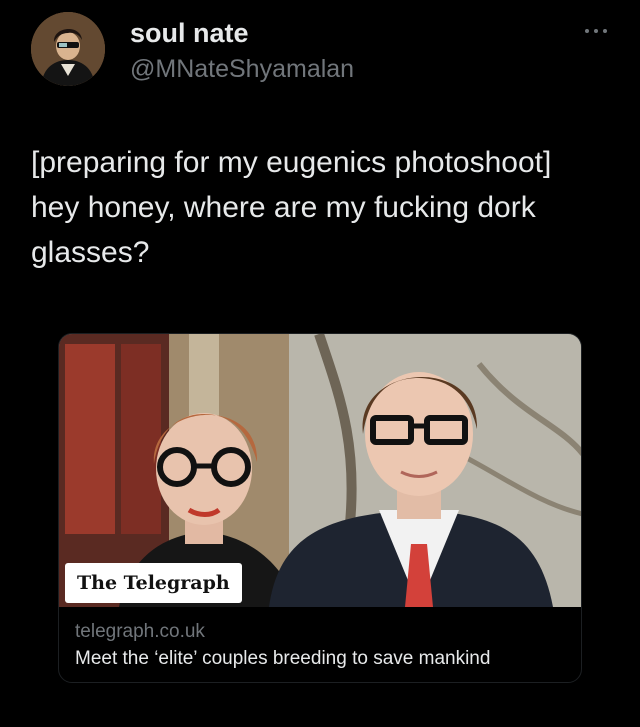 Image resolution: width=640 pixels, height=727 pixels. I want to click on tweet-line: [preparing for my eugenics photoshoot], so click(291, 162).